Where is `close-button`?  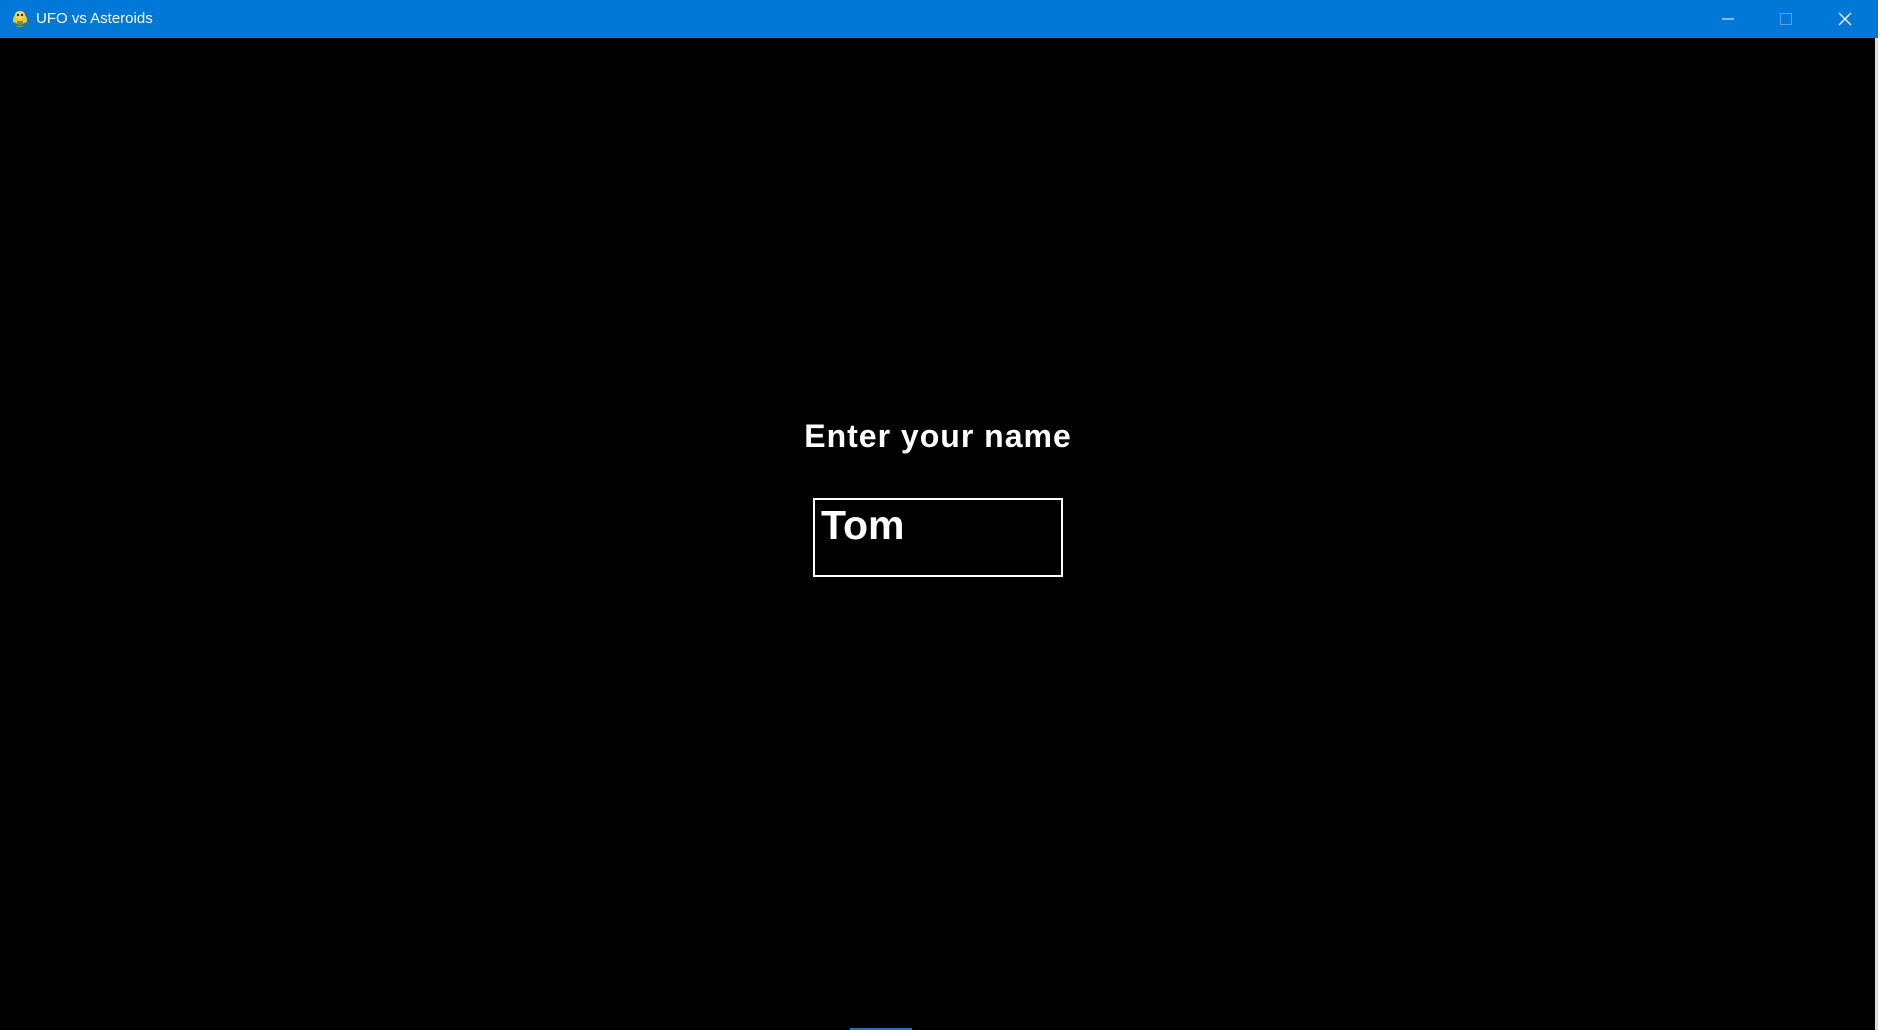
close-button is located at coordinates (1845, 19).